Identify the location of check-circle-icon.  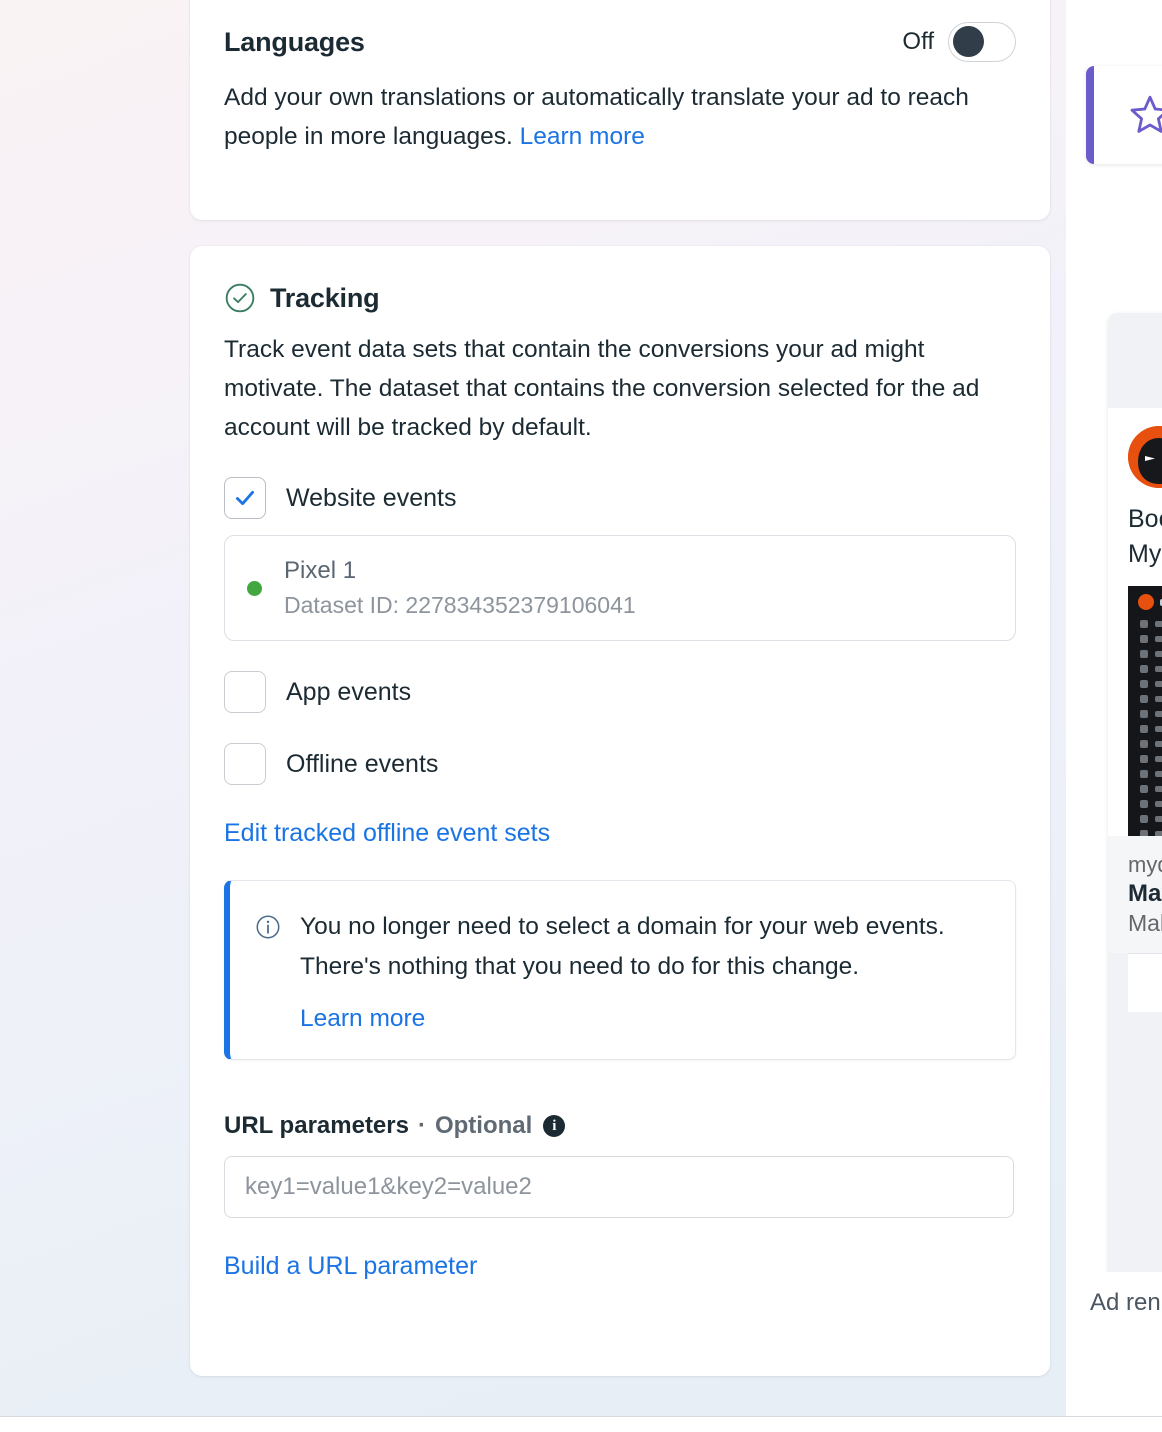
(240, 298).